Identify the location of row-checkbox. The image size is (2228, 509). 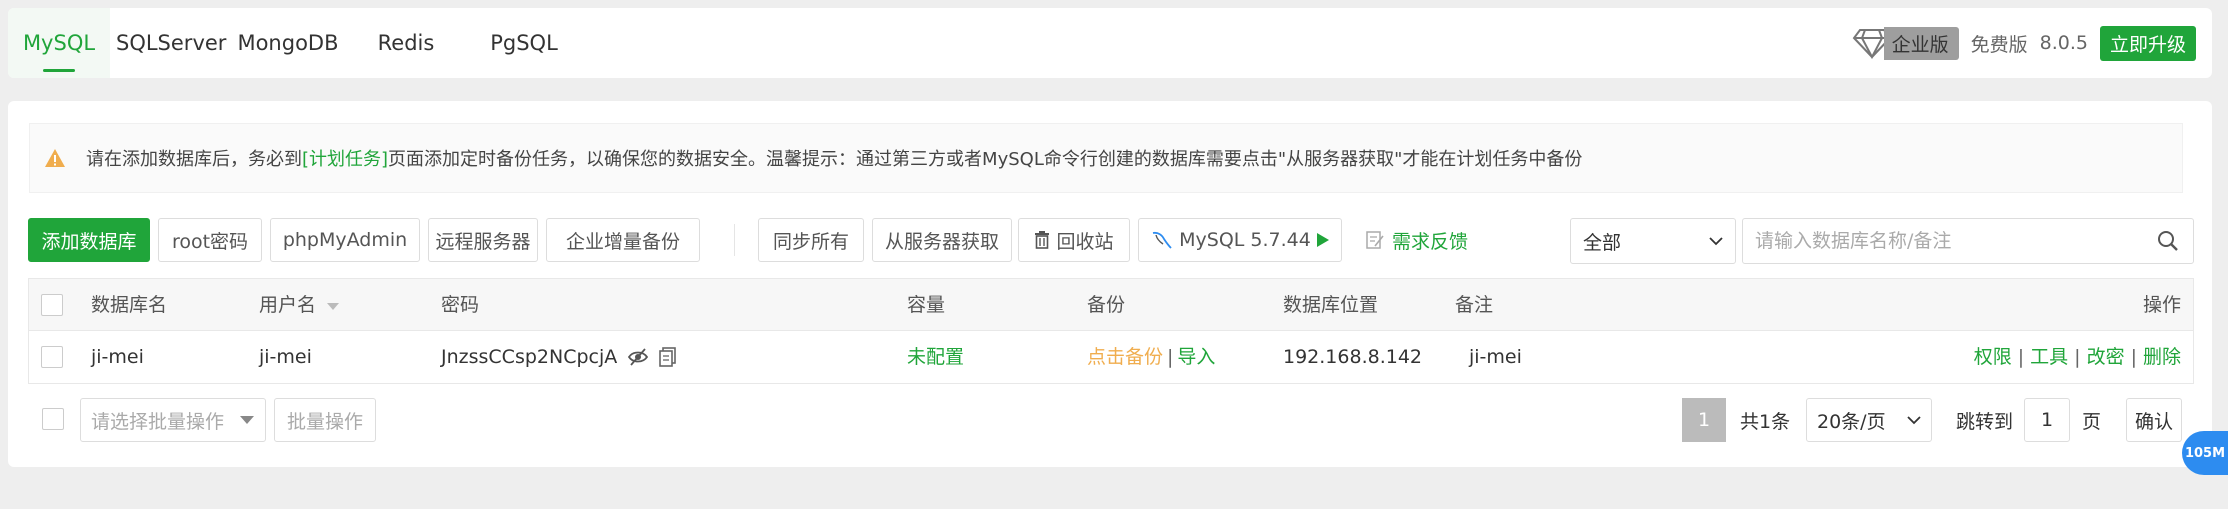
(52, 357).